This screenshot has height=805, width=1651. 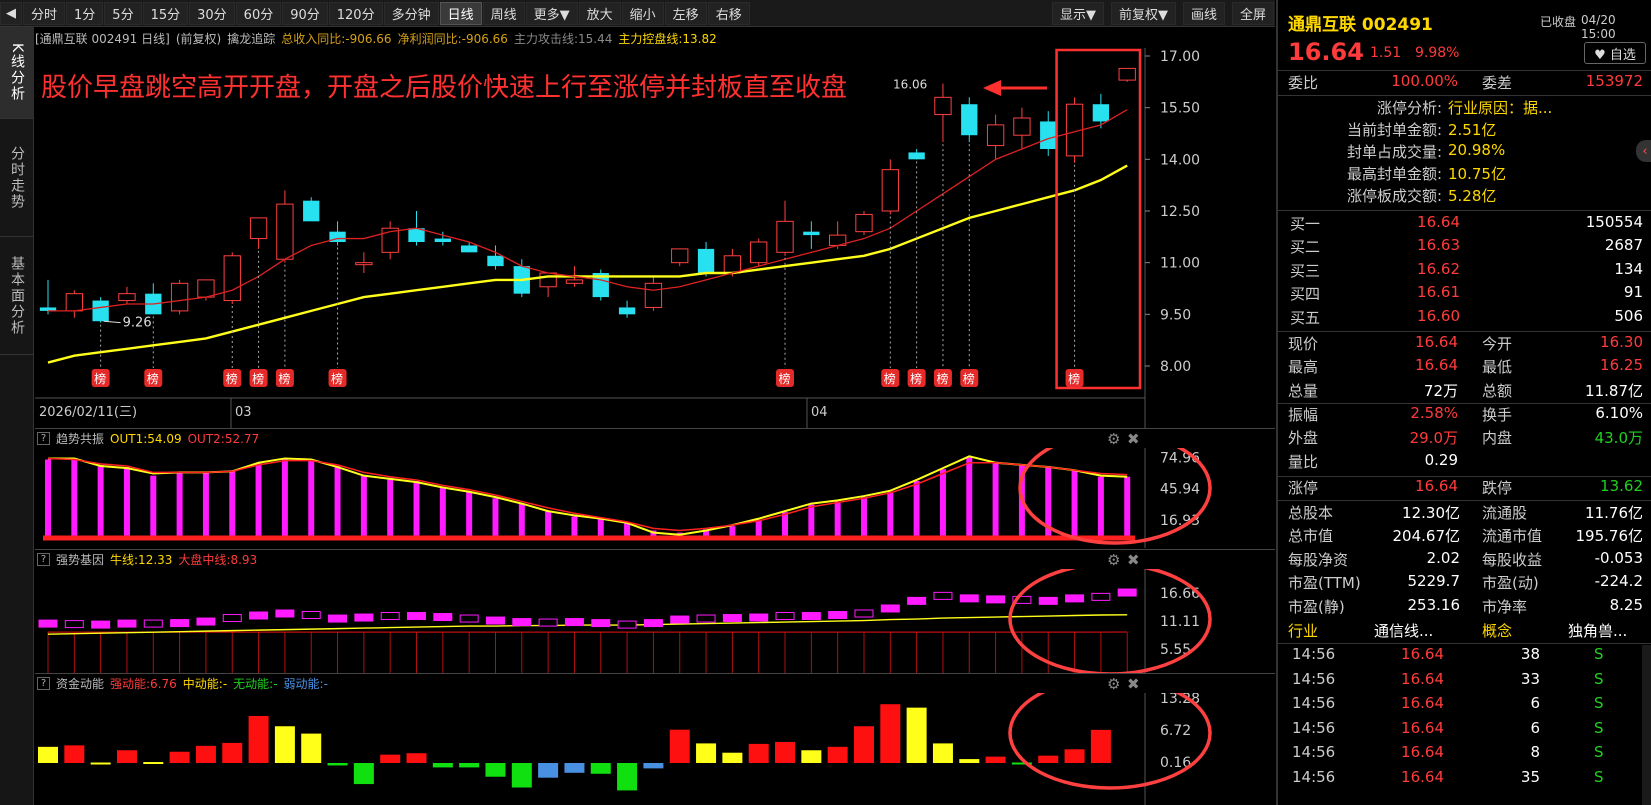 I want to click on panel3-name: 资金动能, so click(x=80, y=683).